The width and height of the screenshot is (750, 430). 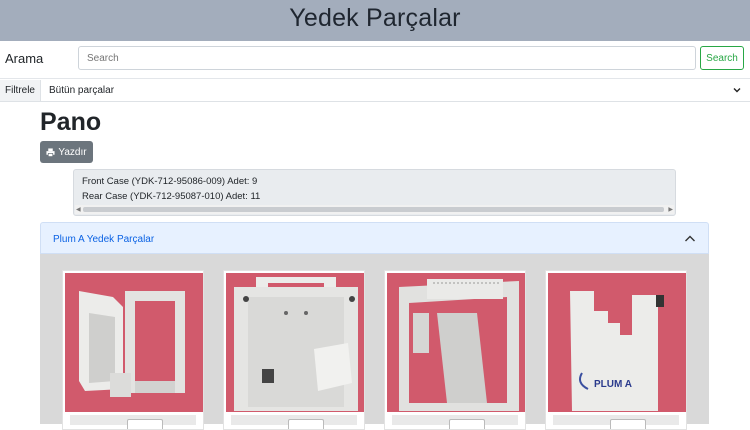 I want to click on search-button: Search, so click(x=722, y=58).